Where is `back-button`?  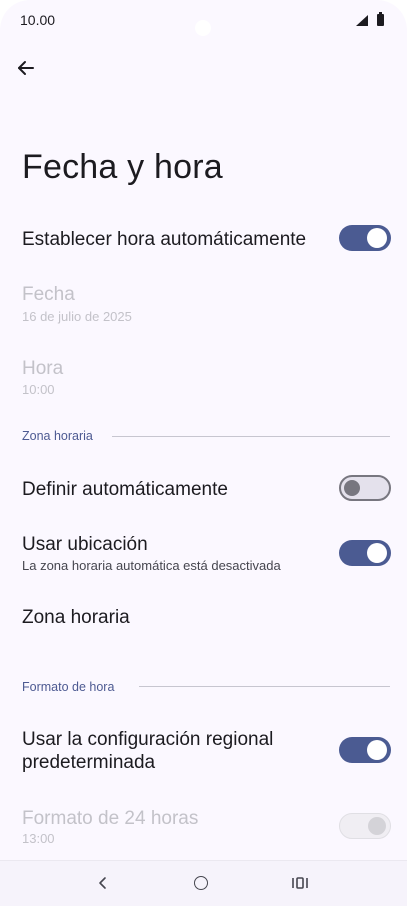 back-button is located at coordinates (26, 68).